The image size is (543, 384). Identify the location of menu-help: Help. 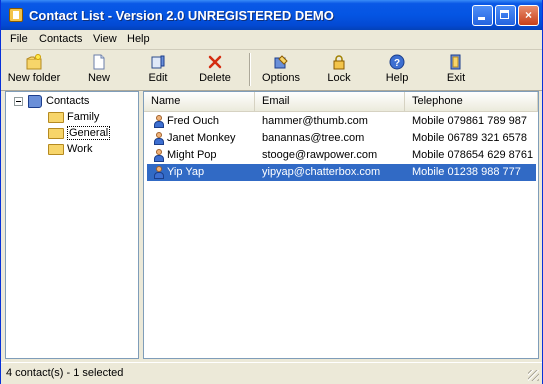
(138, 39).